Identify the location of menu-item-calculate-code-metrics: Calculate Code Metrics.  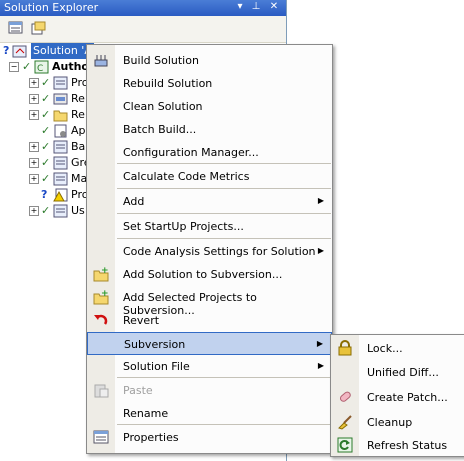
(209, 176).